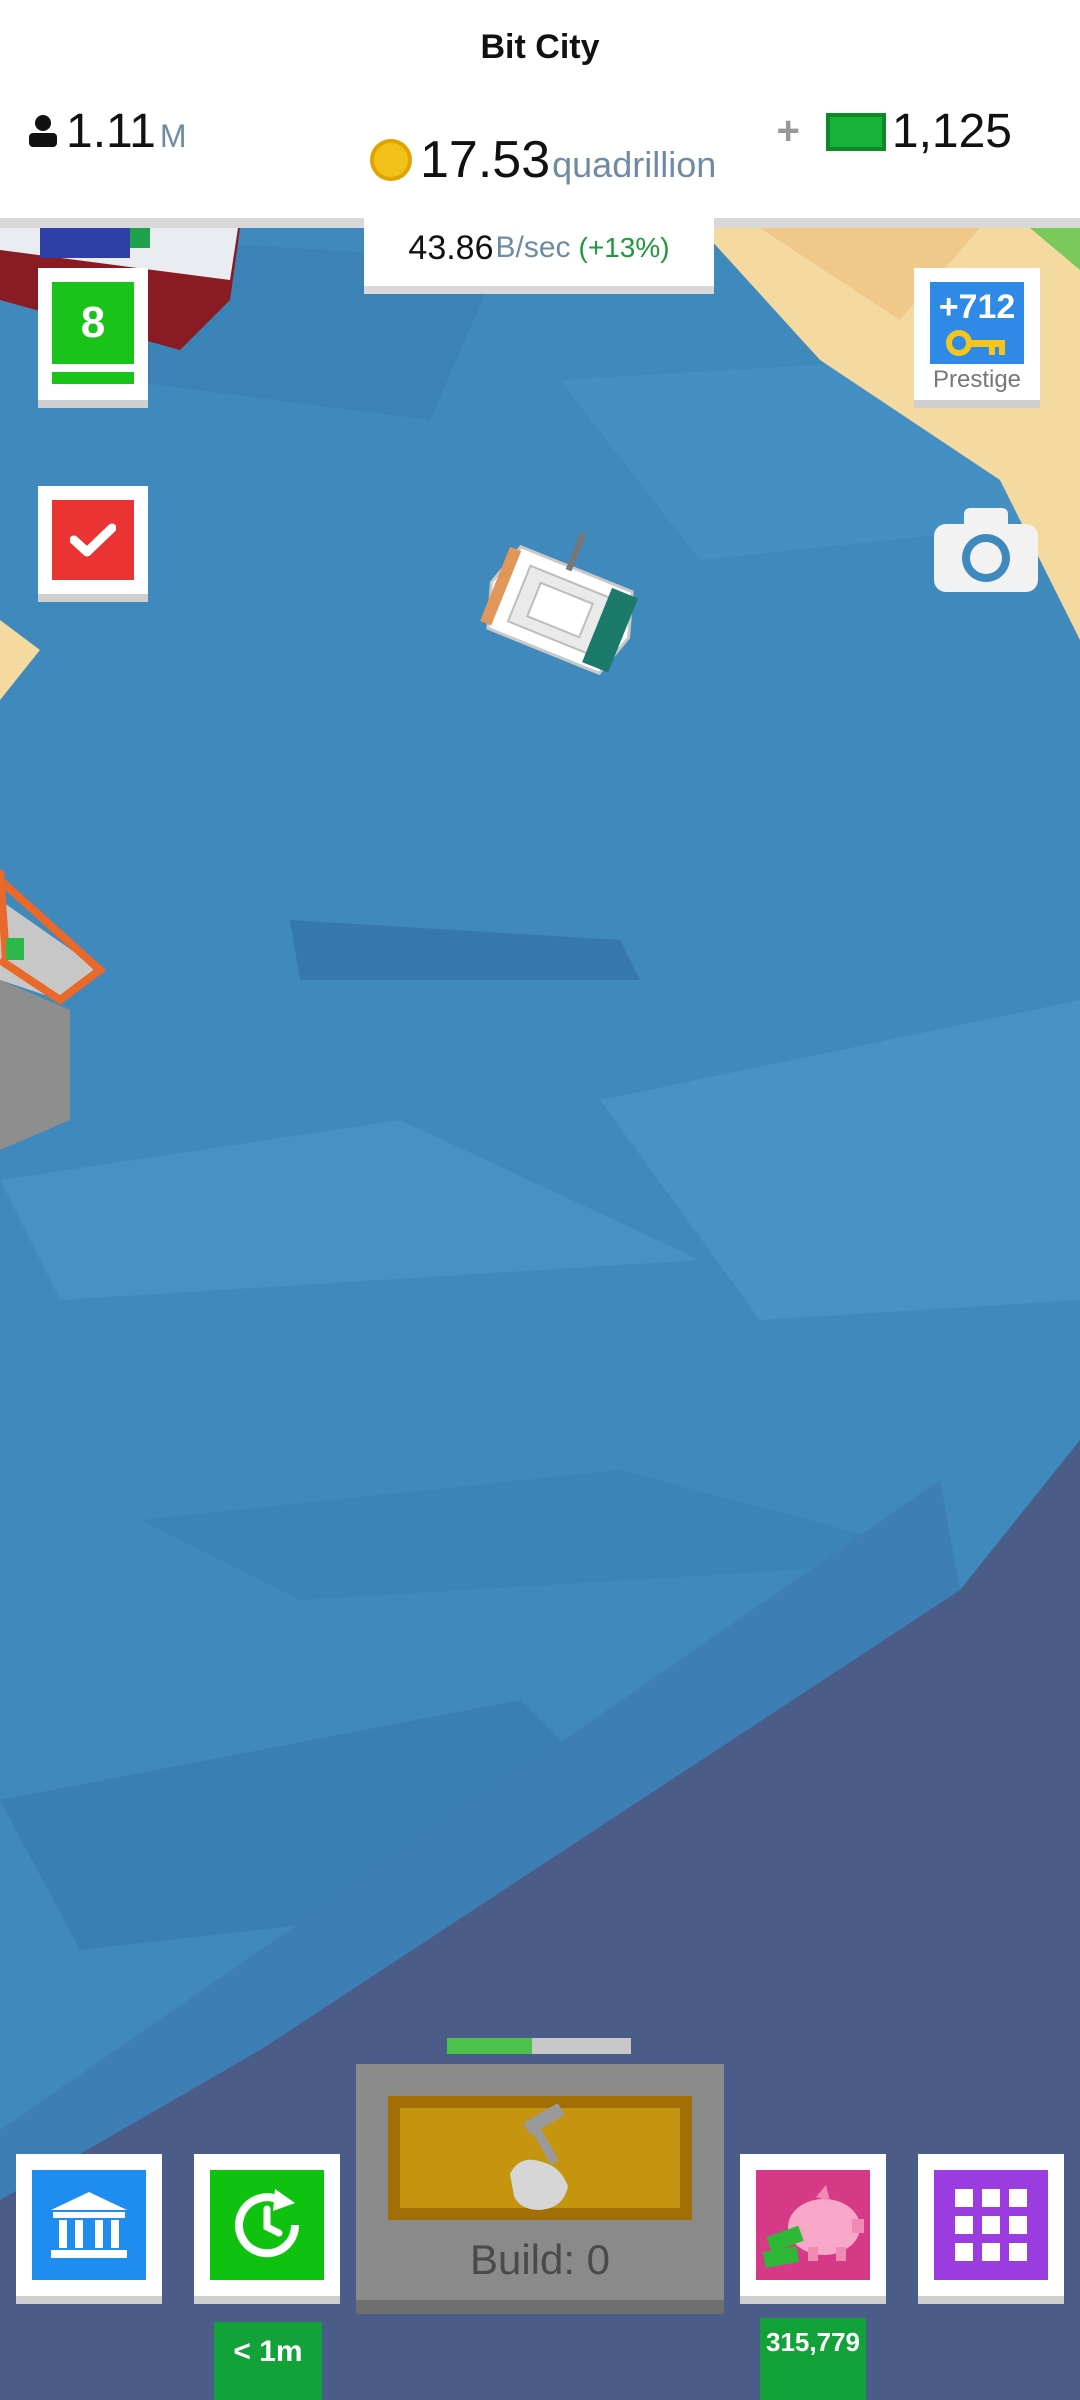 Image resolution: width=1080 pixels, height=2400 pixels. I want to click on tasks-button, so click(93, 544).